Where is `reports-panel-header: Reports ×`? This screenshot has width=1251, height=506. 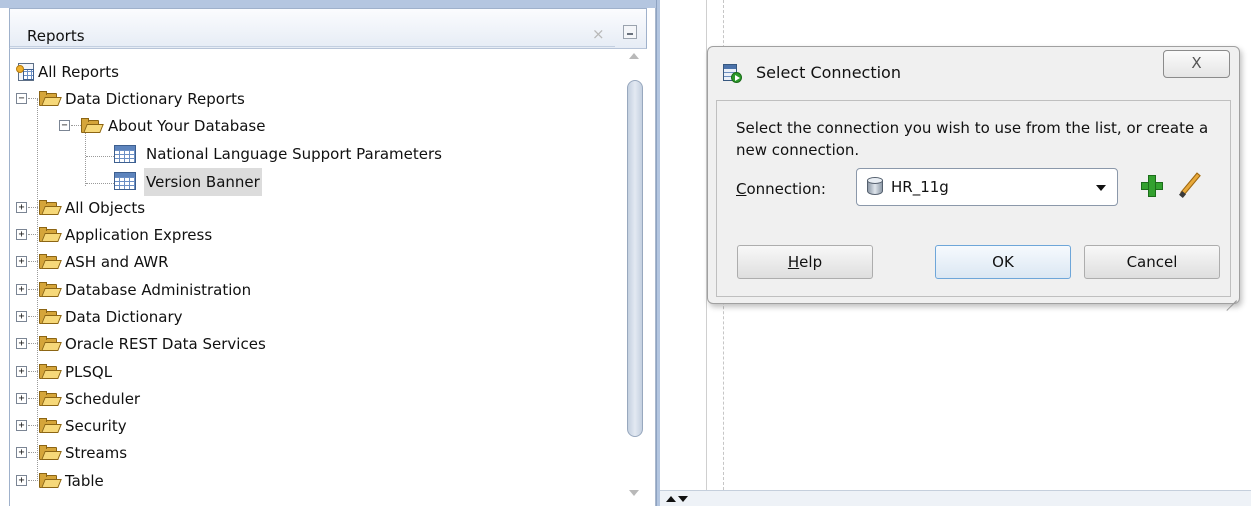 reports-panel-header: Reports × is located at coordinates (328, 28).